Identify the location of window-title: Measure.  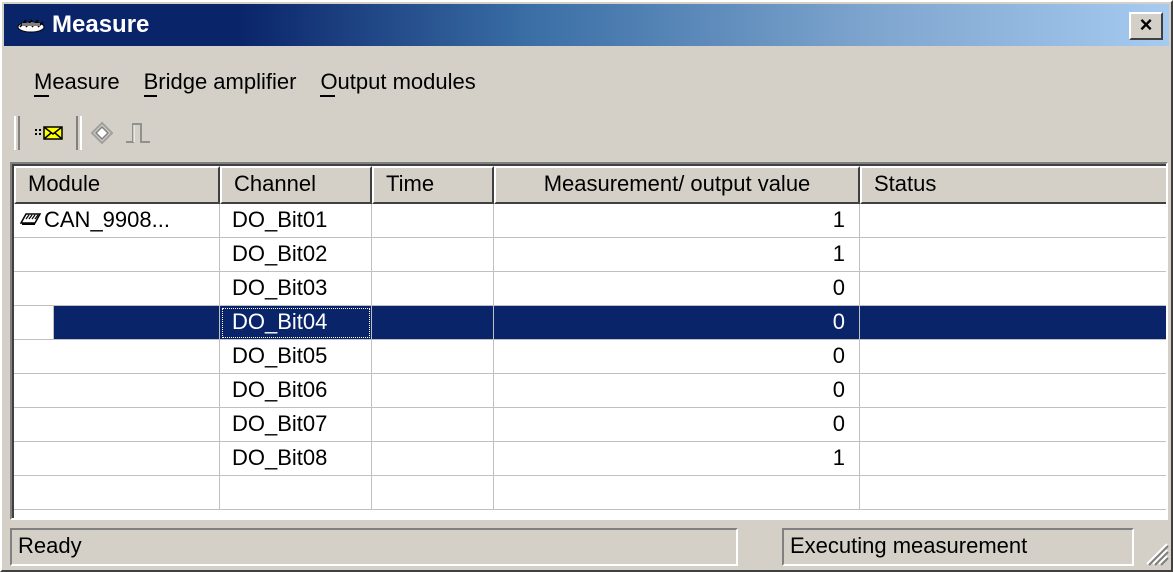
(101, 24).